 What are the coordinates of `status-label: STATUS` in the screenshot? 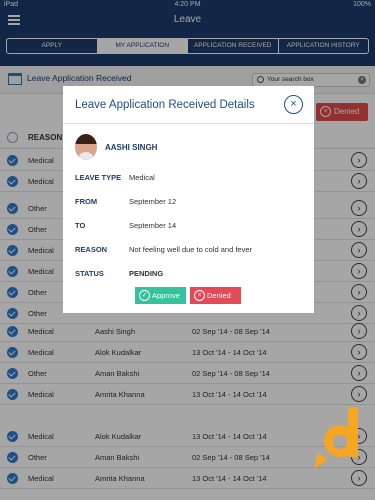 It's located at (89, 273).